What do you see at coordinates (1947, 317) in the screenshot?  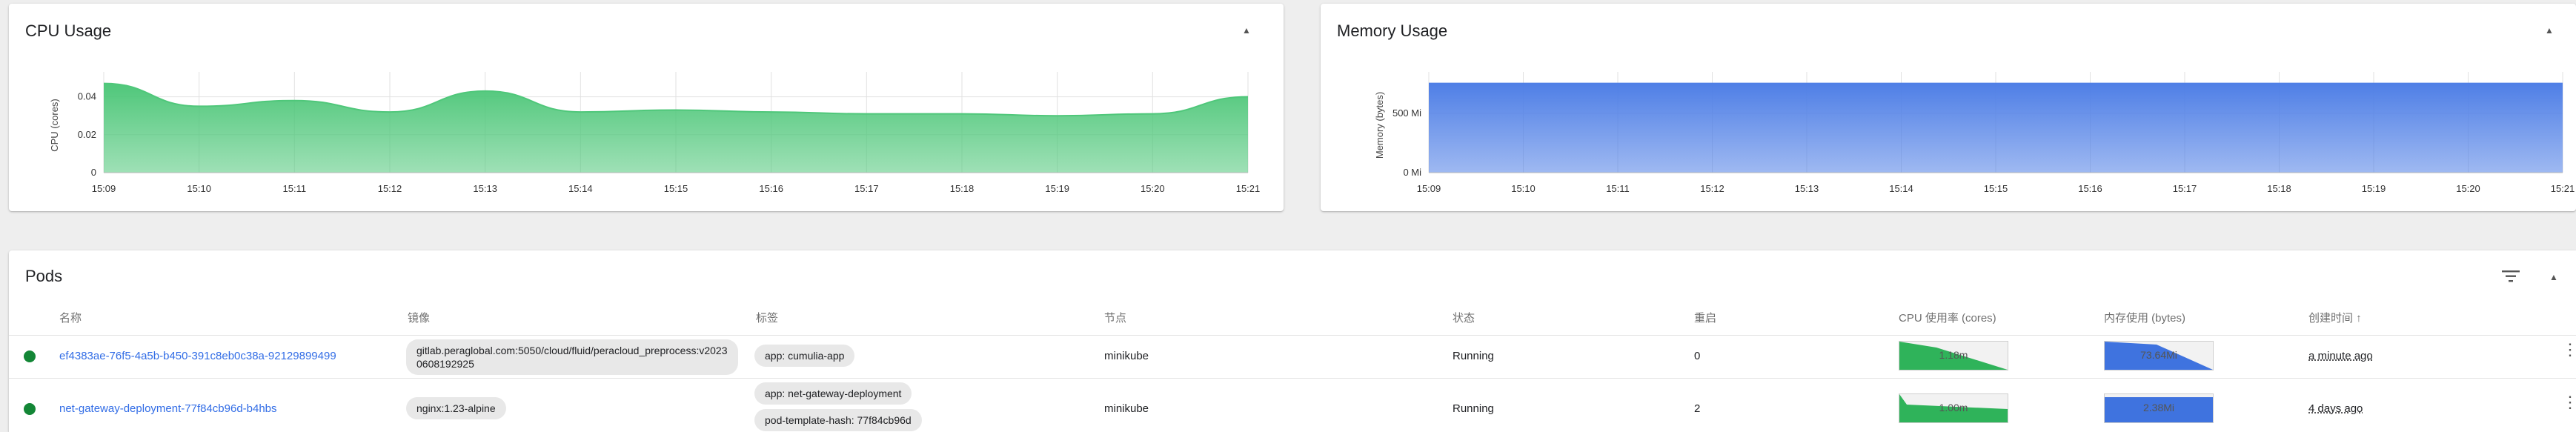 I see `column-header-cpu: CPU 使用率 (cores)` at bounding box center [1947, 317].